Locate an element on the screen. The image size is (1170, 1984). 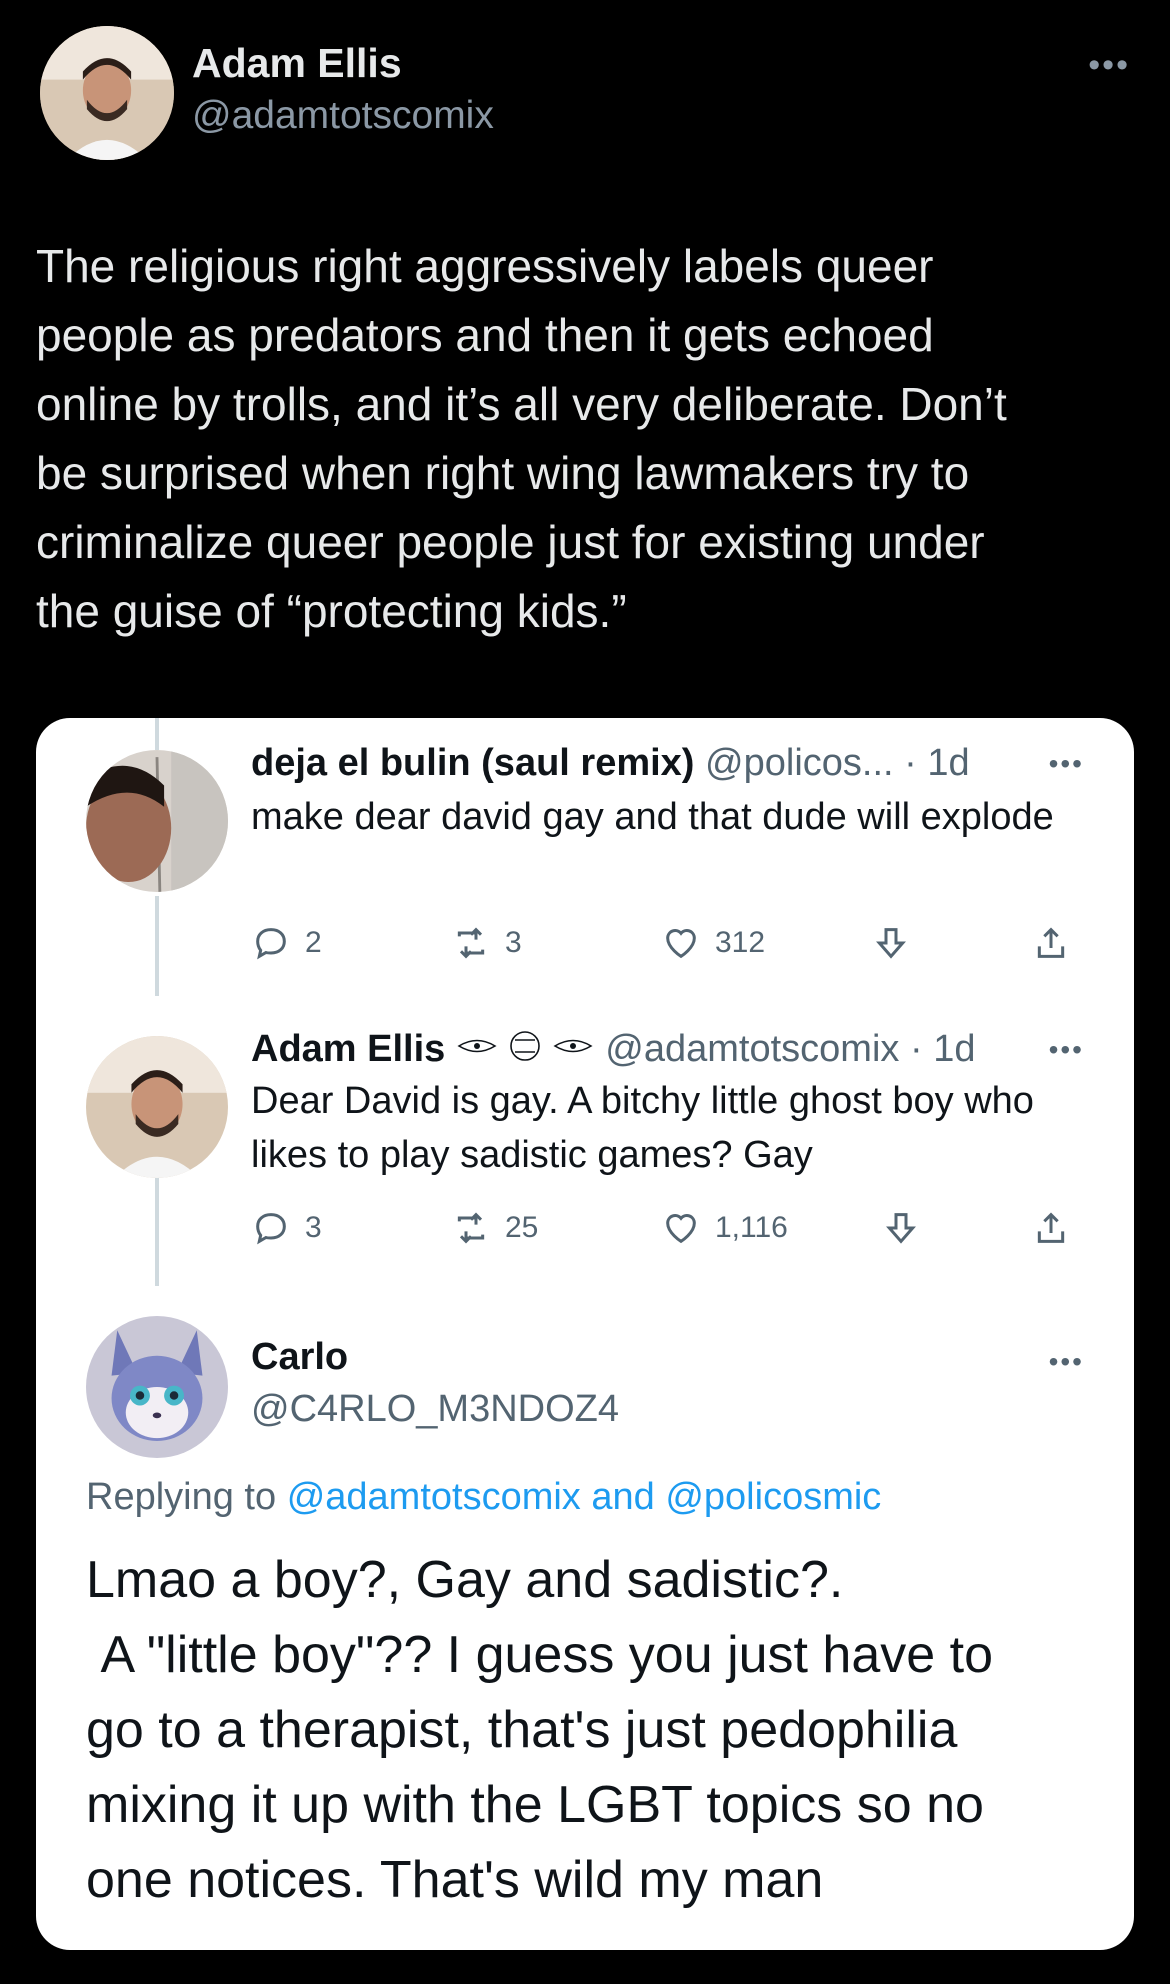
author-handle: @adamtotscomix is located at coordinates (343, 116).